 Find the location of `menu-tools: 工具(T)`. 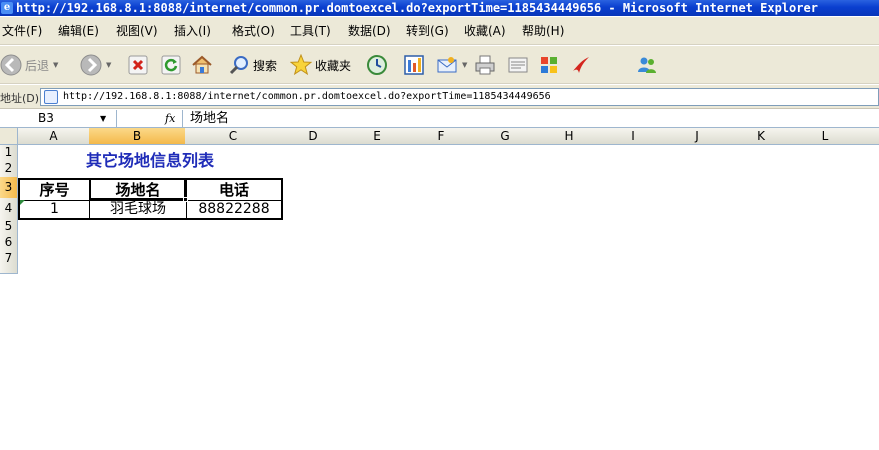

menu-tools: 工具(T) is located at coordinates (310, 31).